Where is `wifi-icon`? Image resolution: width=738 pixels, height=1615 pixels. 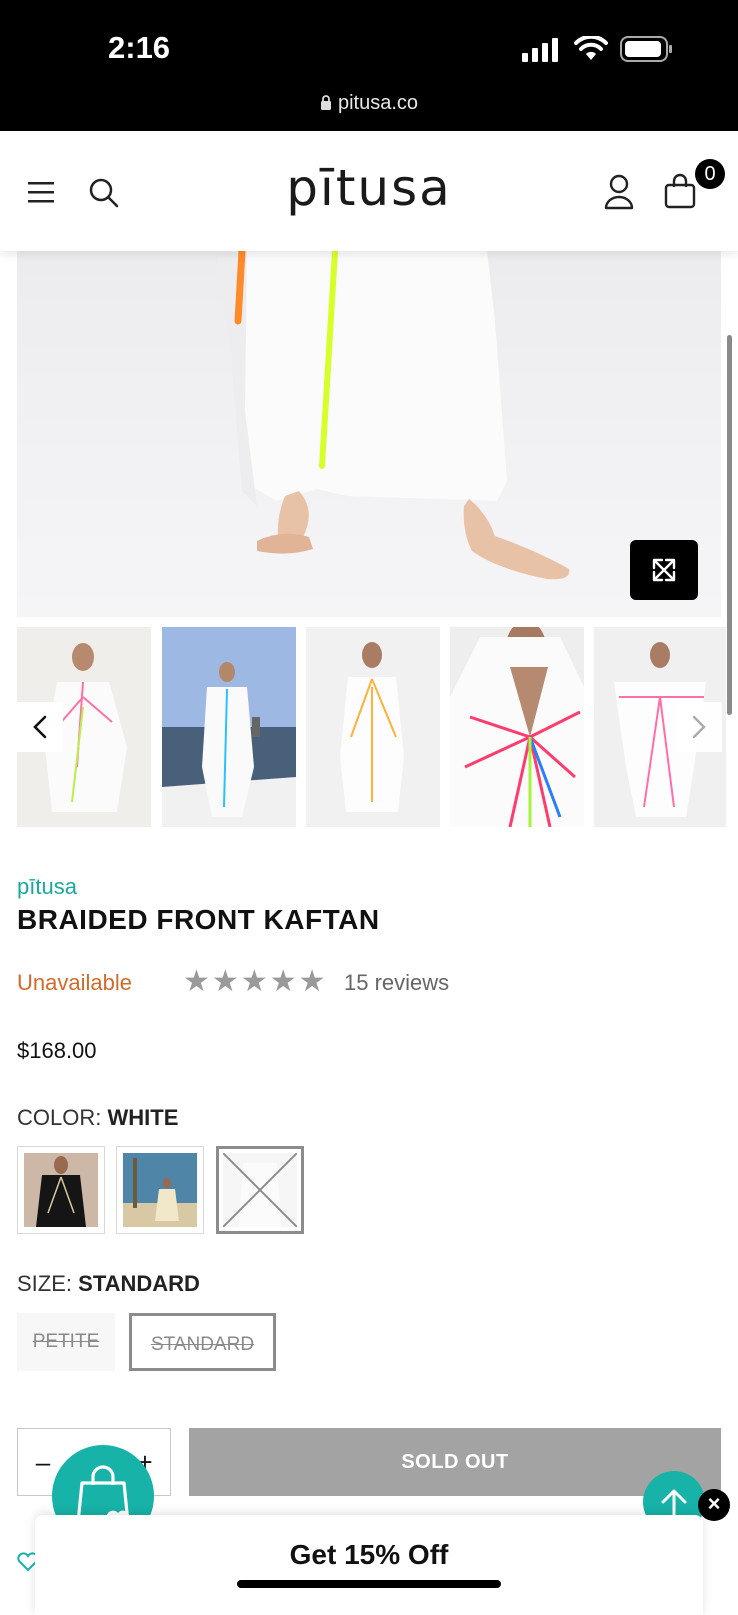 wifi-icon is located at coordinates (591, 48).